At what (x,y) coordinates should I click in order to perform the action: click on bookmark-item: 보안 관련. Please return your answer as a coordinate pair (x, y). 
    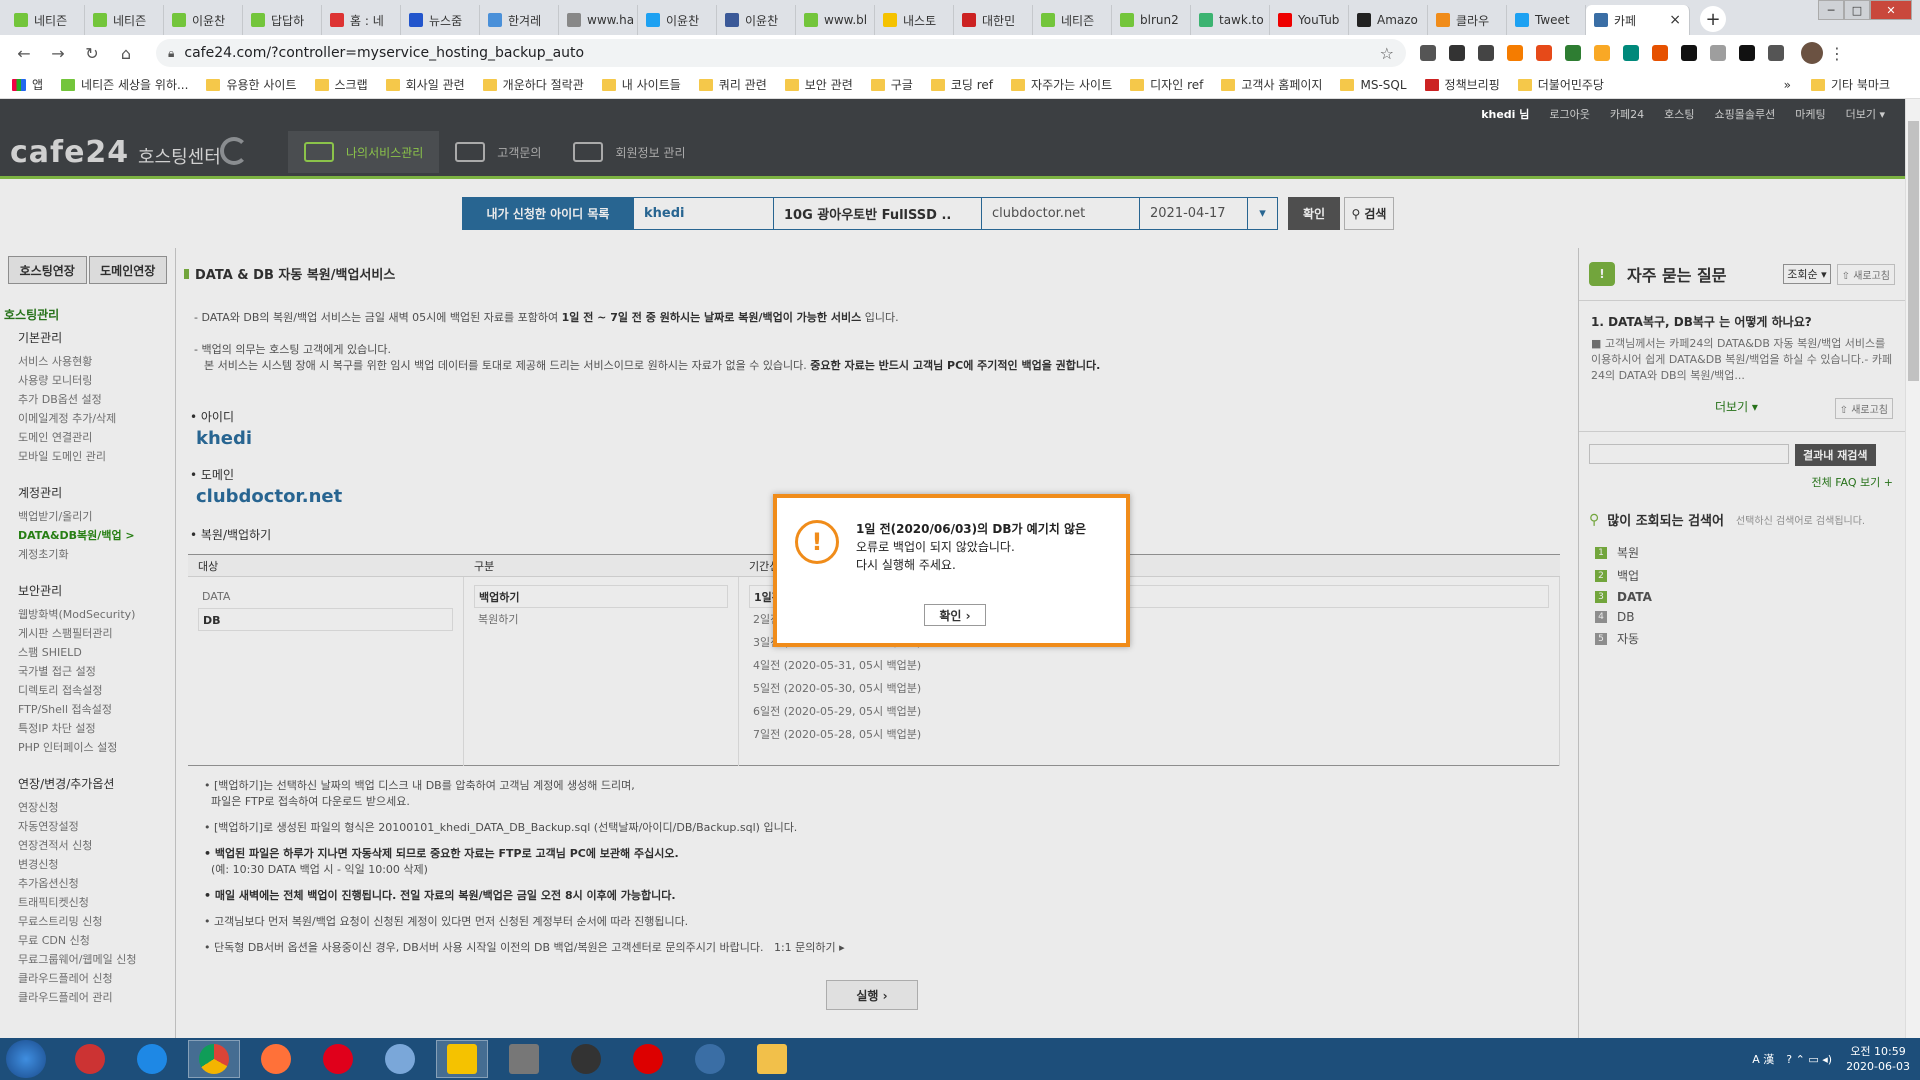
    Looking at the image, I should click on (818, 84).